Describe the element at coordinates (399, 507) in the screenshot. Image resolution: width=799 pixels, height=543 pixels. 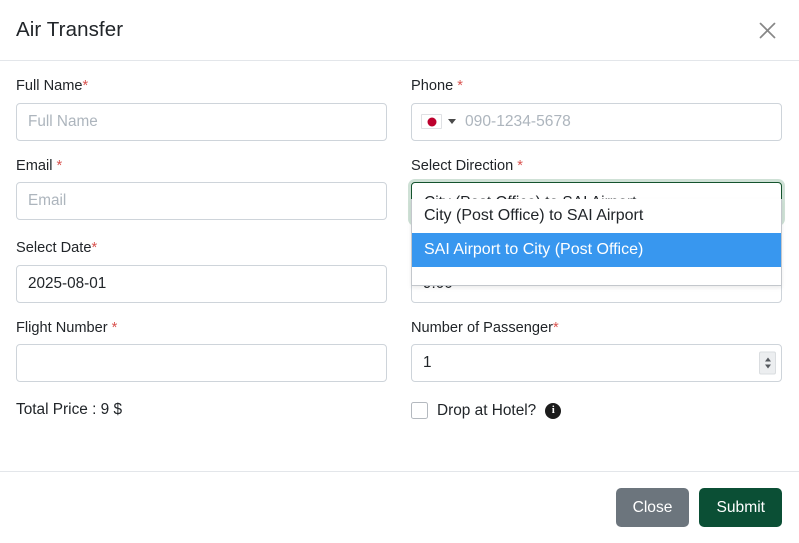
I see `modal-footer: Close Submit` at that location.